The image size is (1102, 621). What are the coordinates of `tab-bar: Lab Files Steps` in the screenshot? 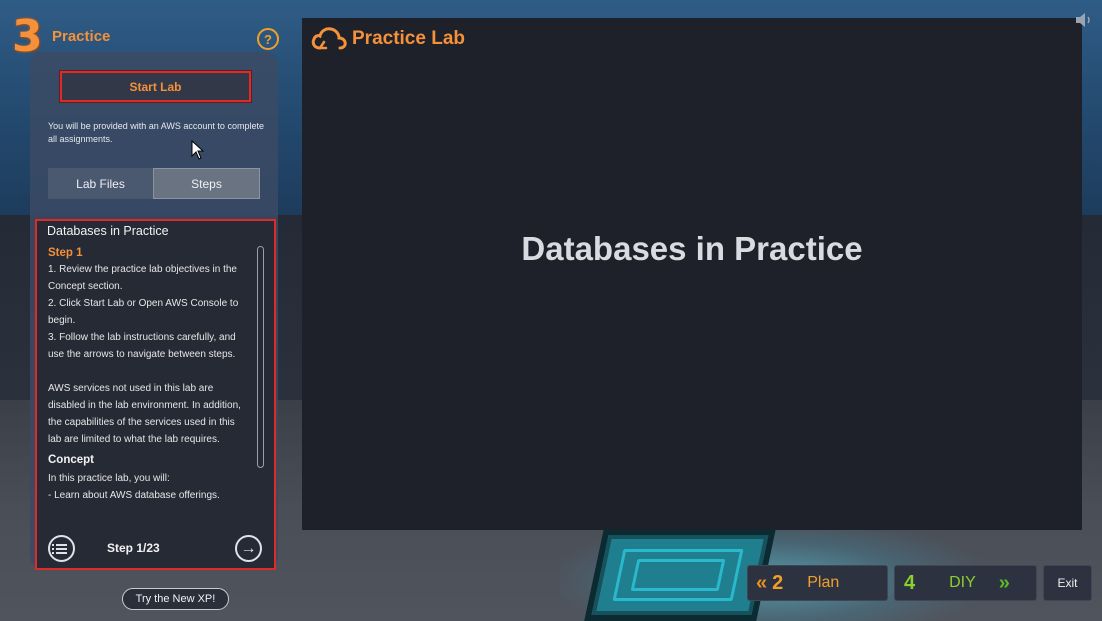 It's located at (154, 183).